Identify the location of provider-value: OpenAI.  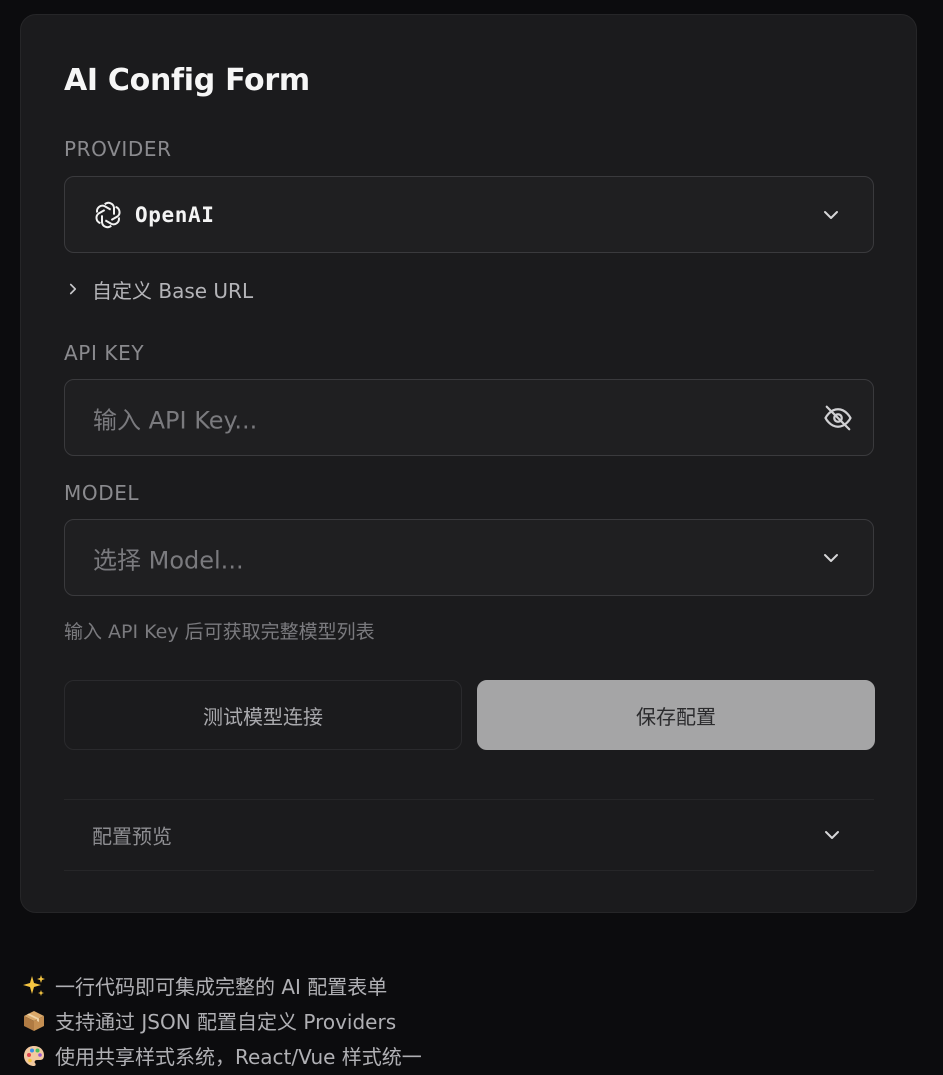
(175, 214).